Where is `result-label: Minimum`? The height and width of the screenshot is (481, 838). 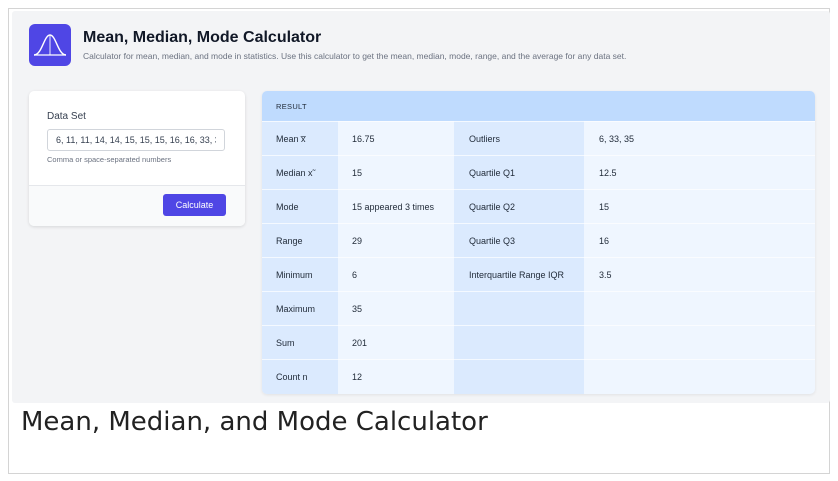
result-label: Minimum is located at coordinates (294, 275).